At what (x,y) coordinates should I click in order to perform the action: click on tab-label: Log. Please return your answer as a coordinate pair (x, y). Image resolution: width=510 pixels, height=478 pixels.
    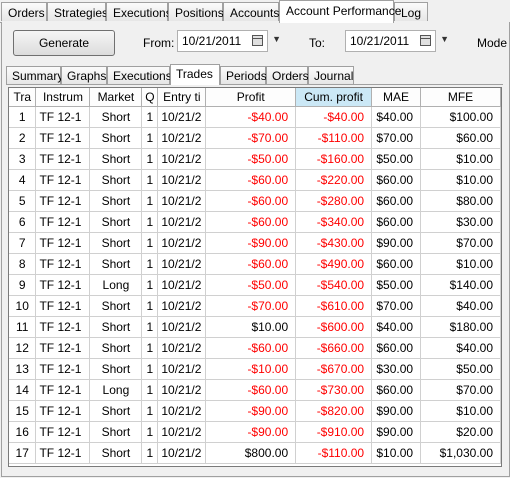
    Looking at the image, I should click on (411, 13).